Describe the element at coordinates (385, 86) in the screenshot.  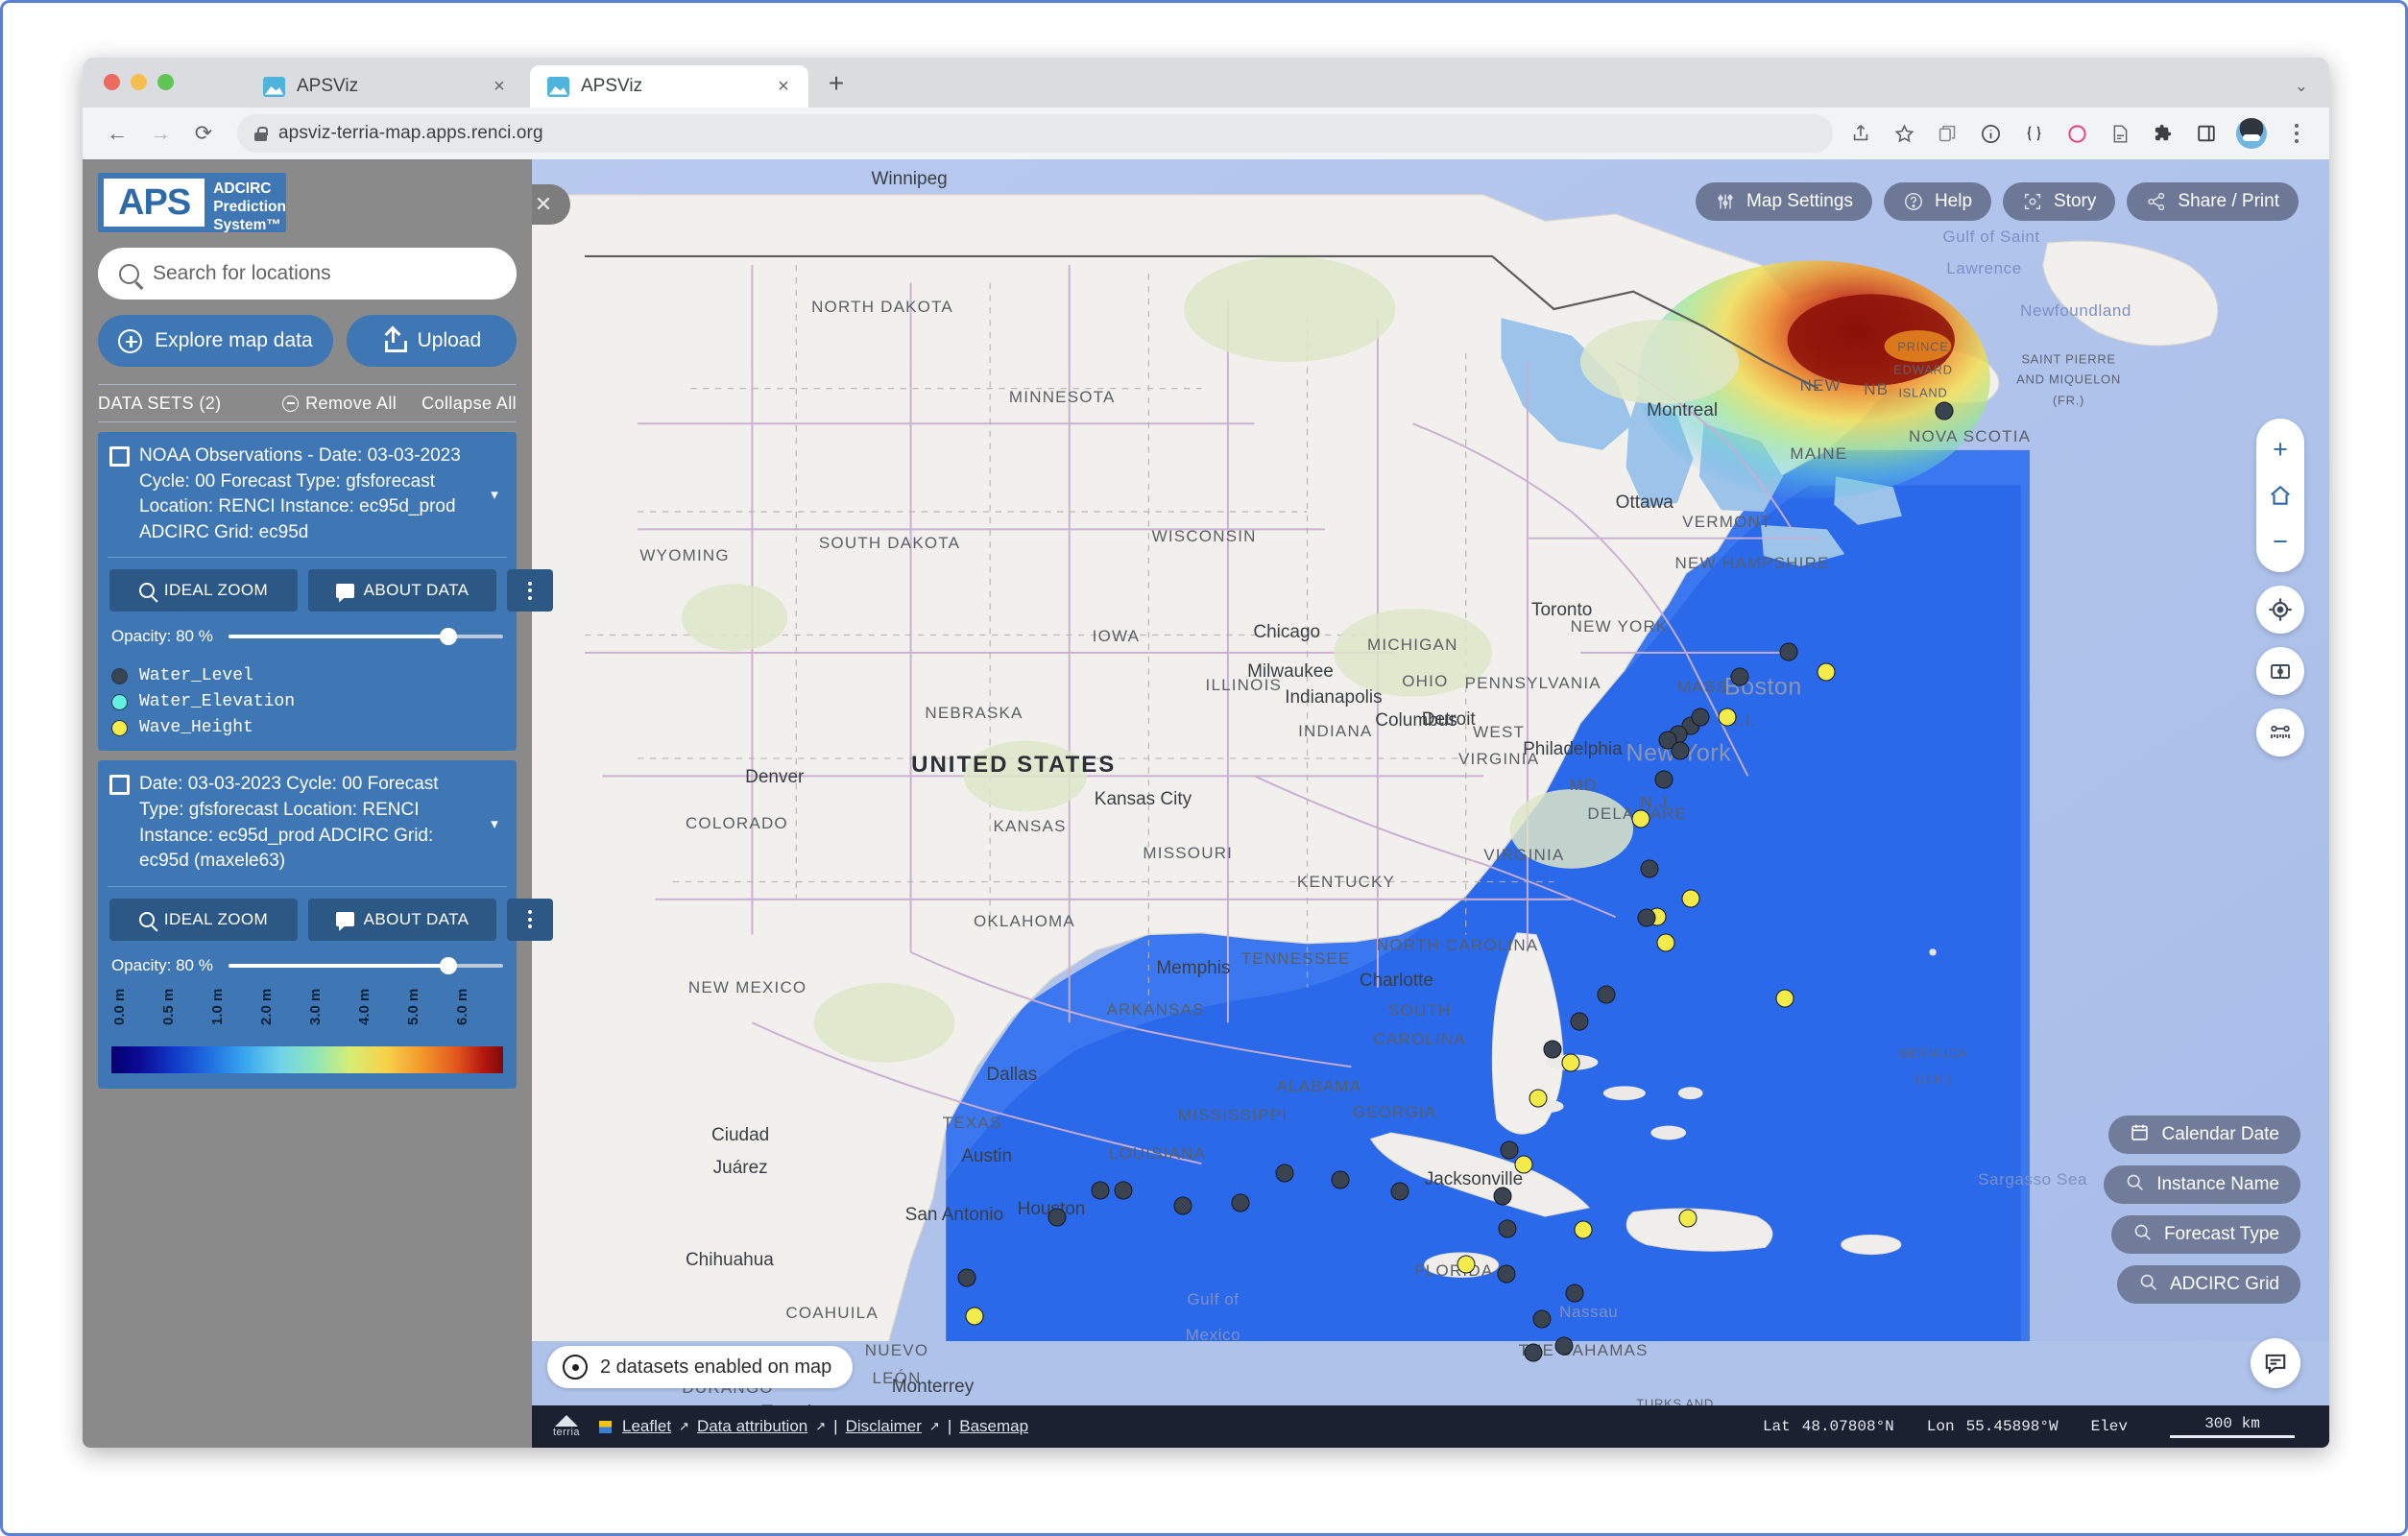
I see `browser-tab-1: APSViz ×` at that location.